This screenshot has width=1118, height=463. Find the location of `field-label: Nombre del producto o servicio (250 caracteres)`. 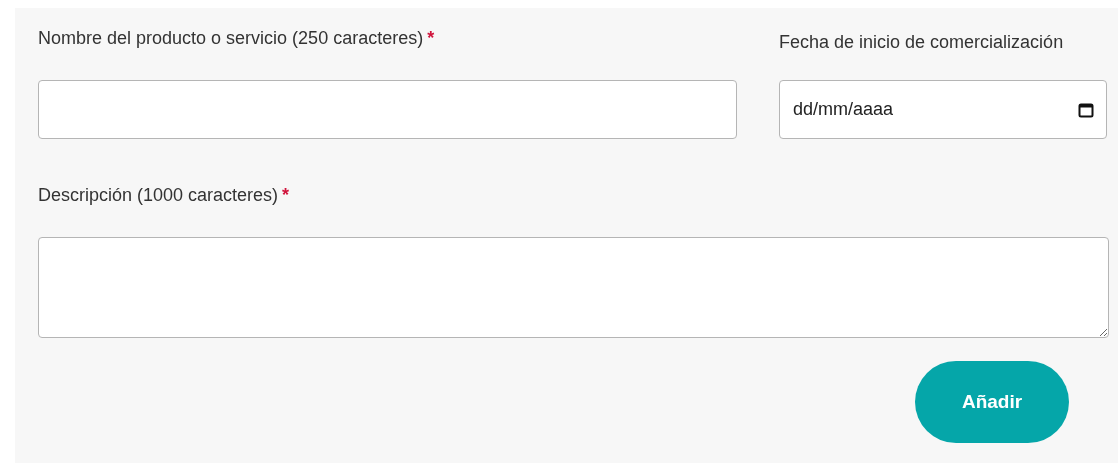

field-label: Nombre del producto o servicio (250 caracteres) is located at coordinates (231, 38).